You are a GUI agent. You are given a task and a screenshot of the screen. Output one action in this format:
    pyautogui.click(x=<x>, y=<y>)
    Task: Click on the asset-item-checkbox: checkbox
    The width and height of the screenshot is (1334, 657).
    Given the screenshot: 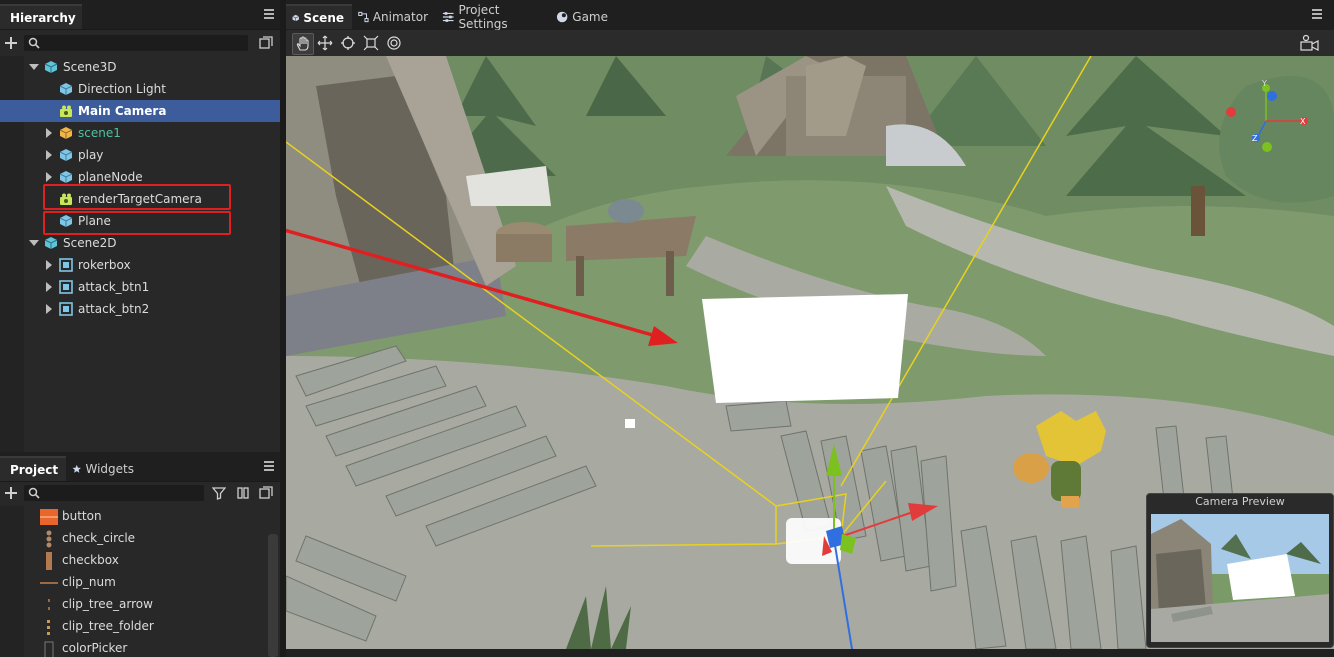 What is the action you would take?
    pyautogui.click(x=135, y=561)
    